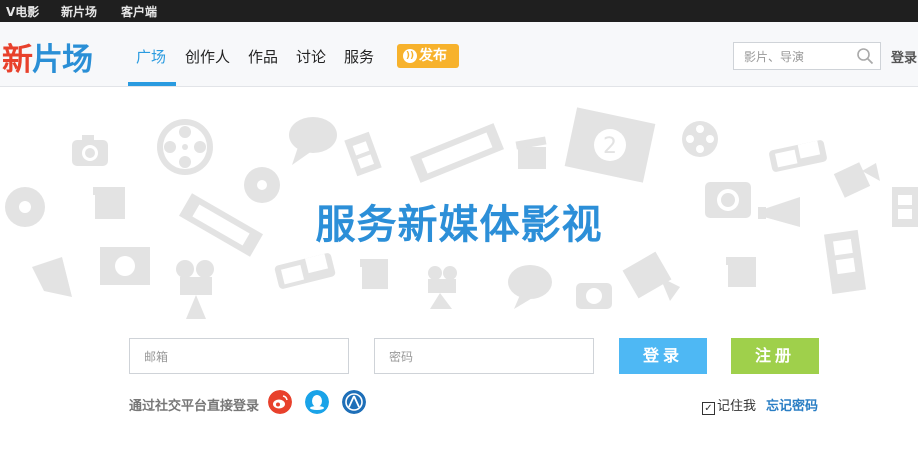  What do you see at coordinates (152, 84) in the screenshot?
I see `nav-active-underline` at bounding box center [152, 84].